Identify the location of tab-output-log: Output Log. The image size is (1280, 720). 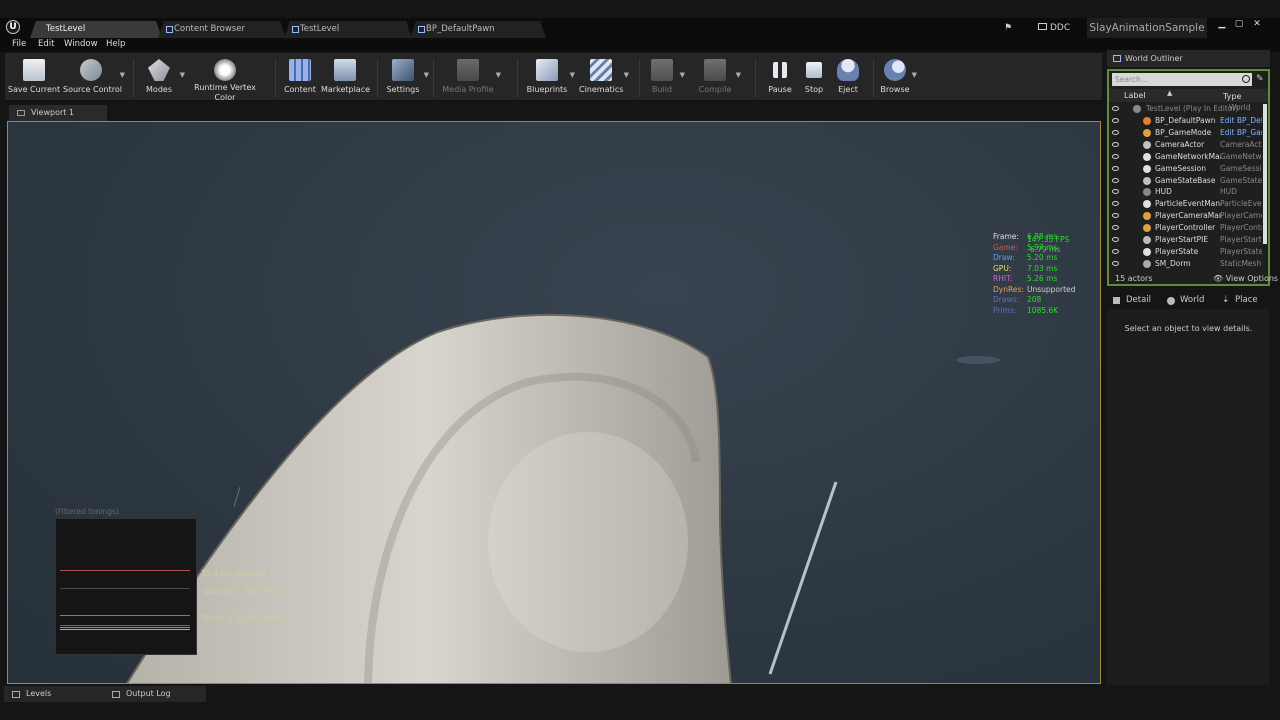
(155, 694).